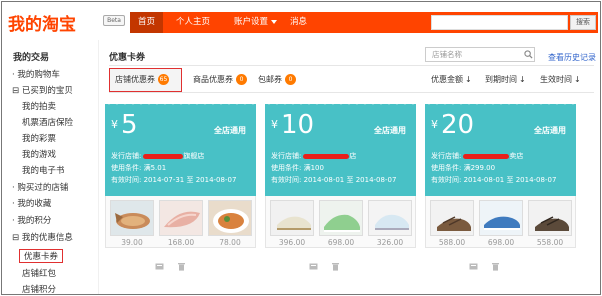 The height and width of the screenshot is (296, 602). Describe the element at coordinates (451, 80) in the screenshot. I see `sort-by-amount: 优惠金额 ↓` at that location.